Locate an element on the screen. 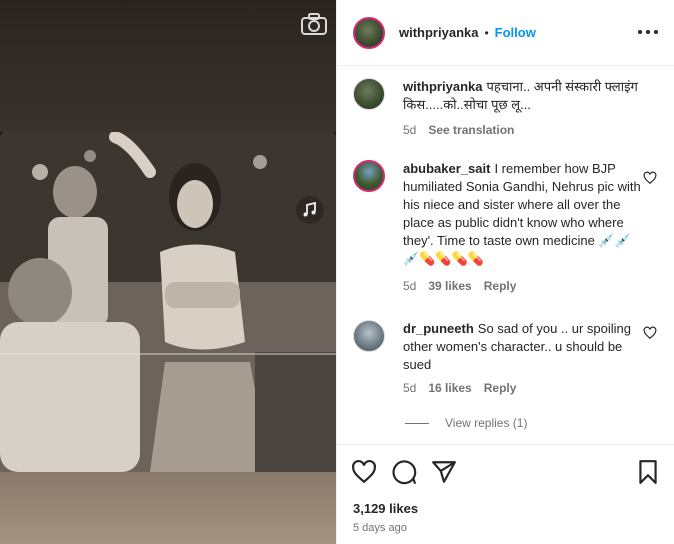 The height and width of the screenshot is (544, 674). comment-meta: 5d 16 likes Reply is located at coordinates (459, 388).